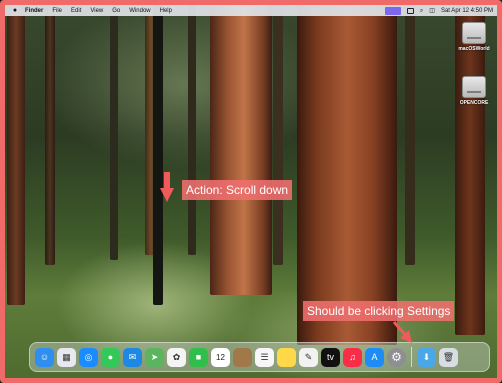  Describe the element at coordinates (44, 357) in the screenshot. I see `dock-finder-icon: ☺` at that location.